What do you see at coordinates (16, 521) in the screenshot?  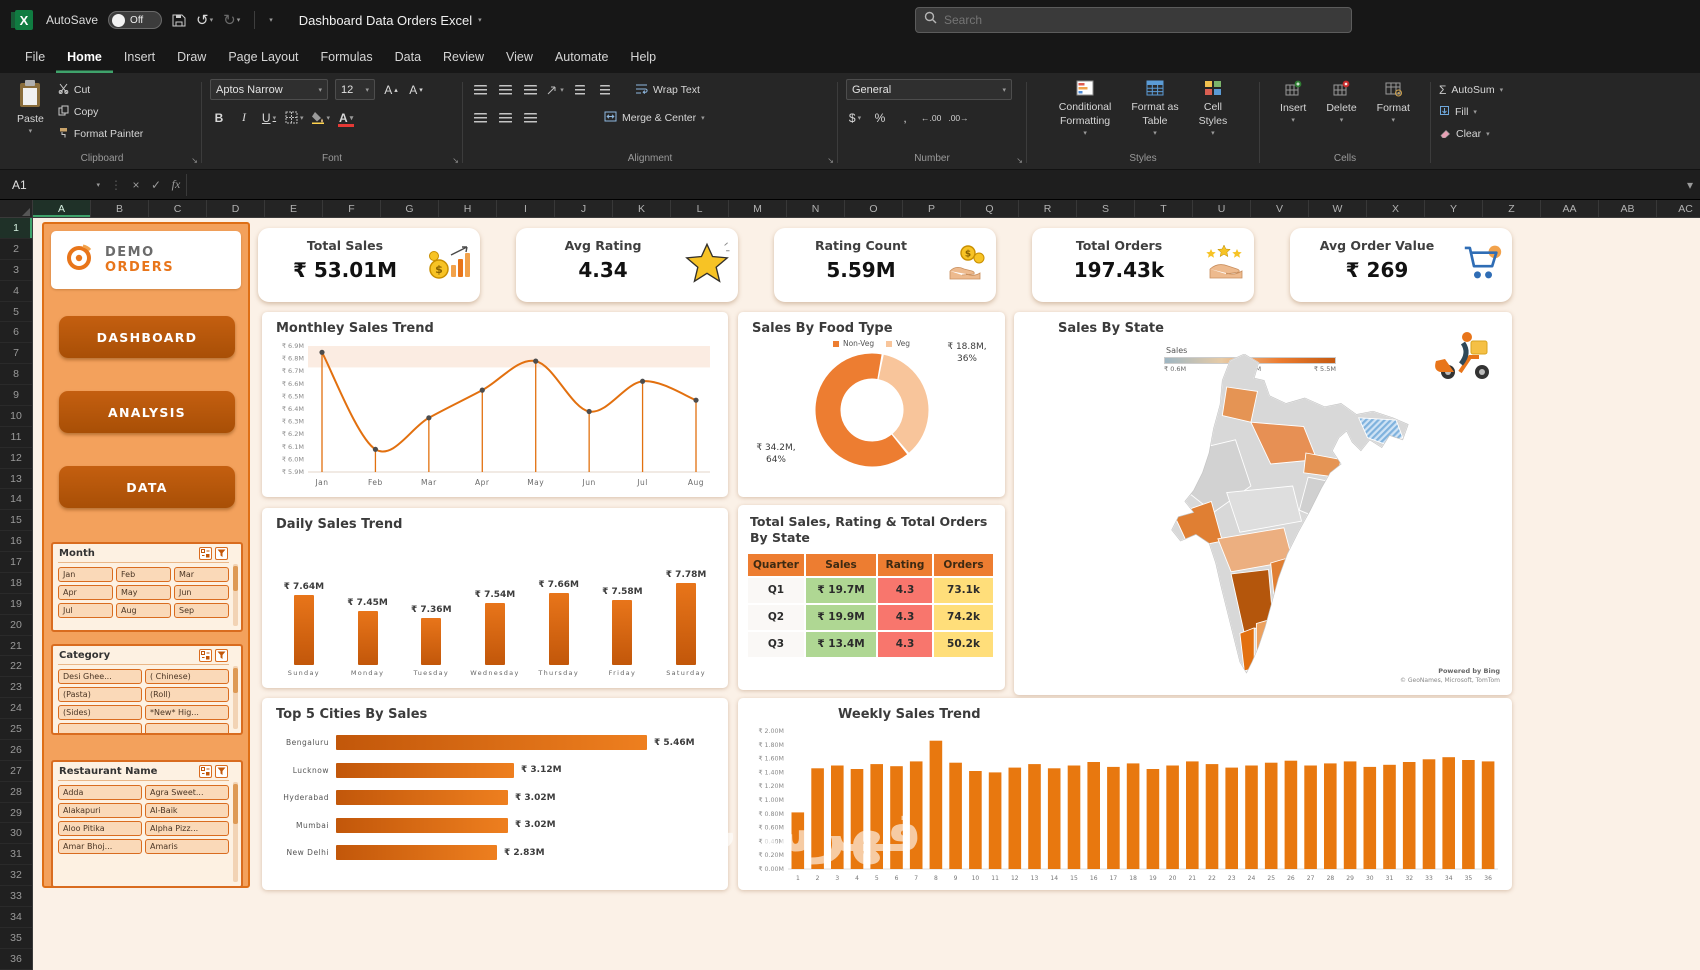 I see `row-header-15: 15` at bounding box center [16, 521].